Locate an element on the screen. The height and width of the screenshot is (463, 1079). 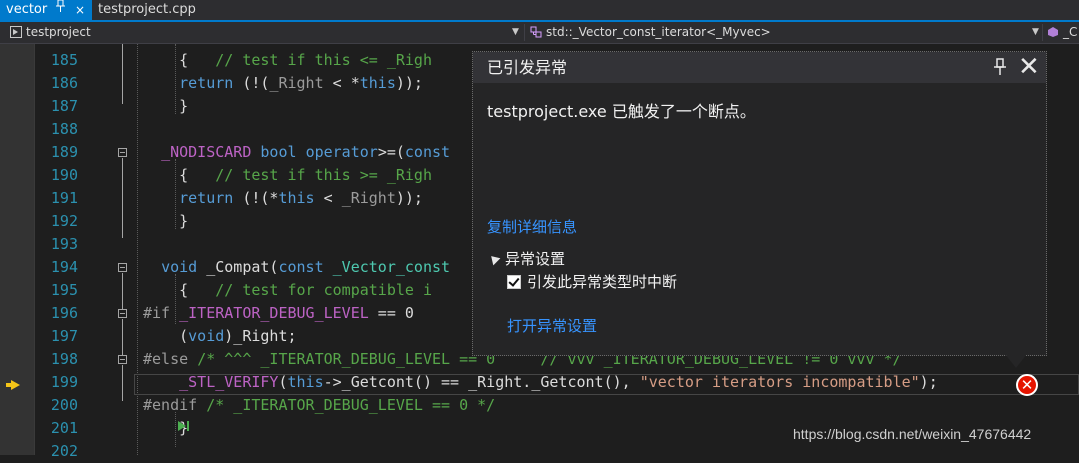
step-into-icon is located at coordinates (182, 426).